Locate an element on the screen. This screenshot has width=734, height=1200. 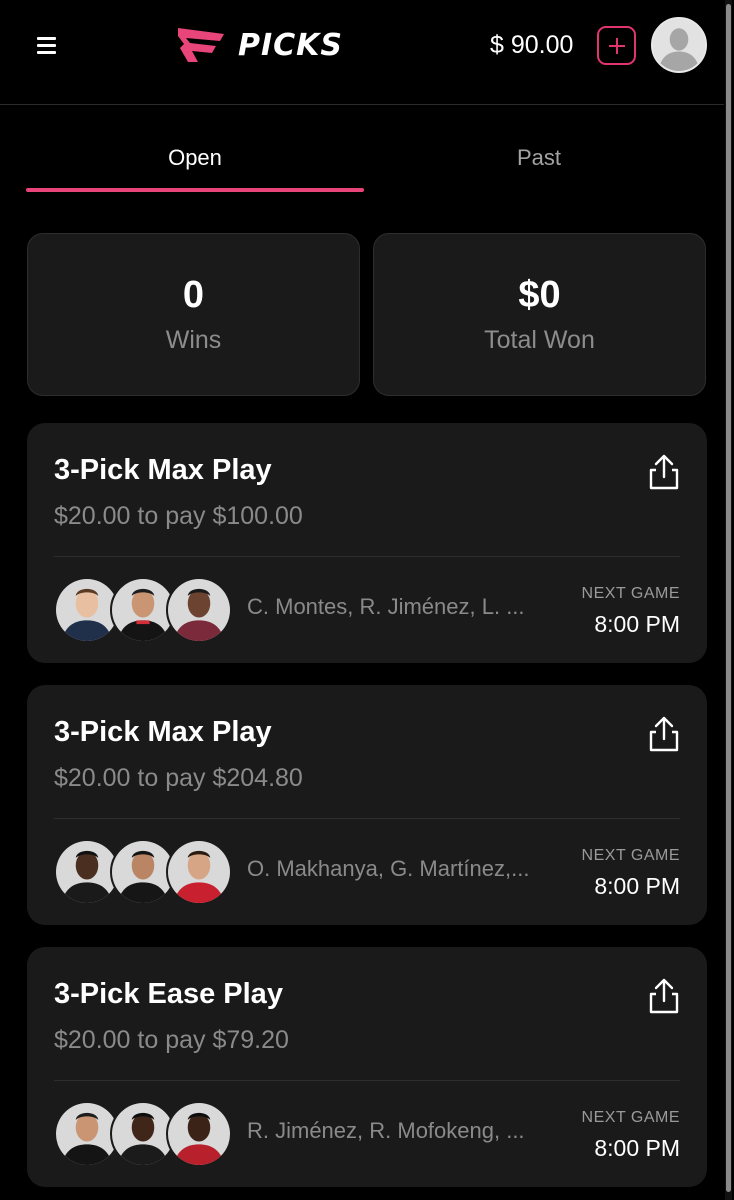
account-balance: $ 90.00 is located at coordinates (532, 45).